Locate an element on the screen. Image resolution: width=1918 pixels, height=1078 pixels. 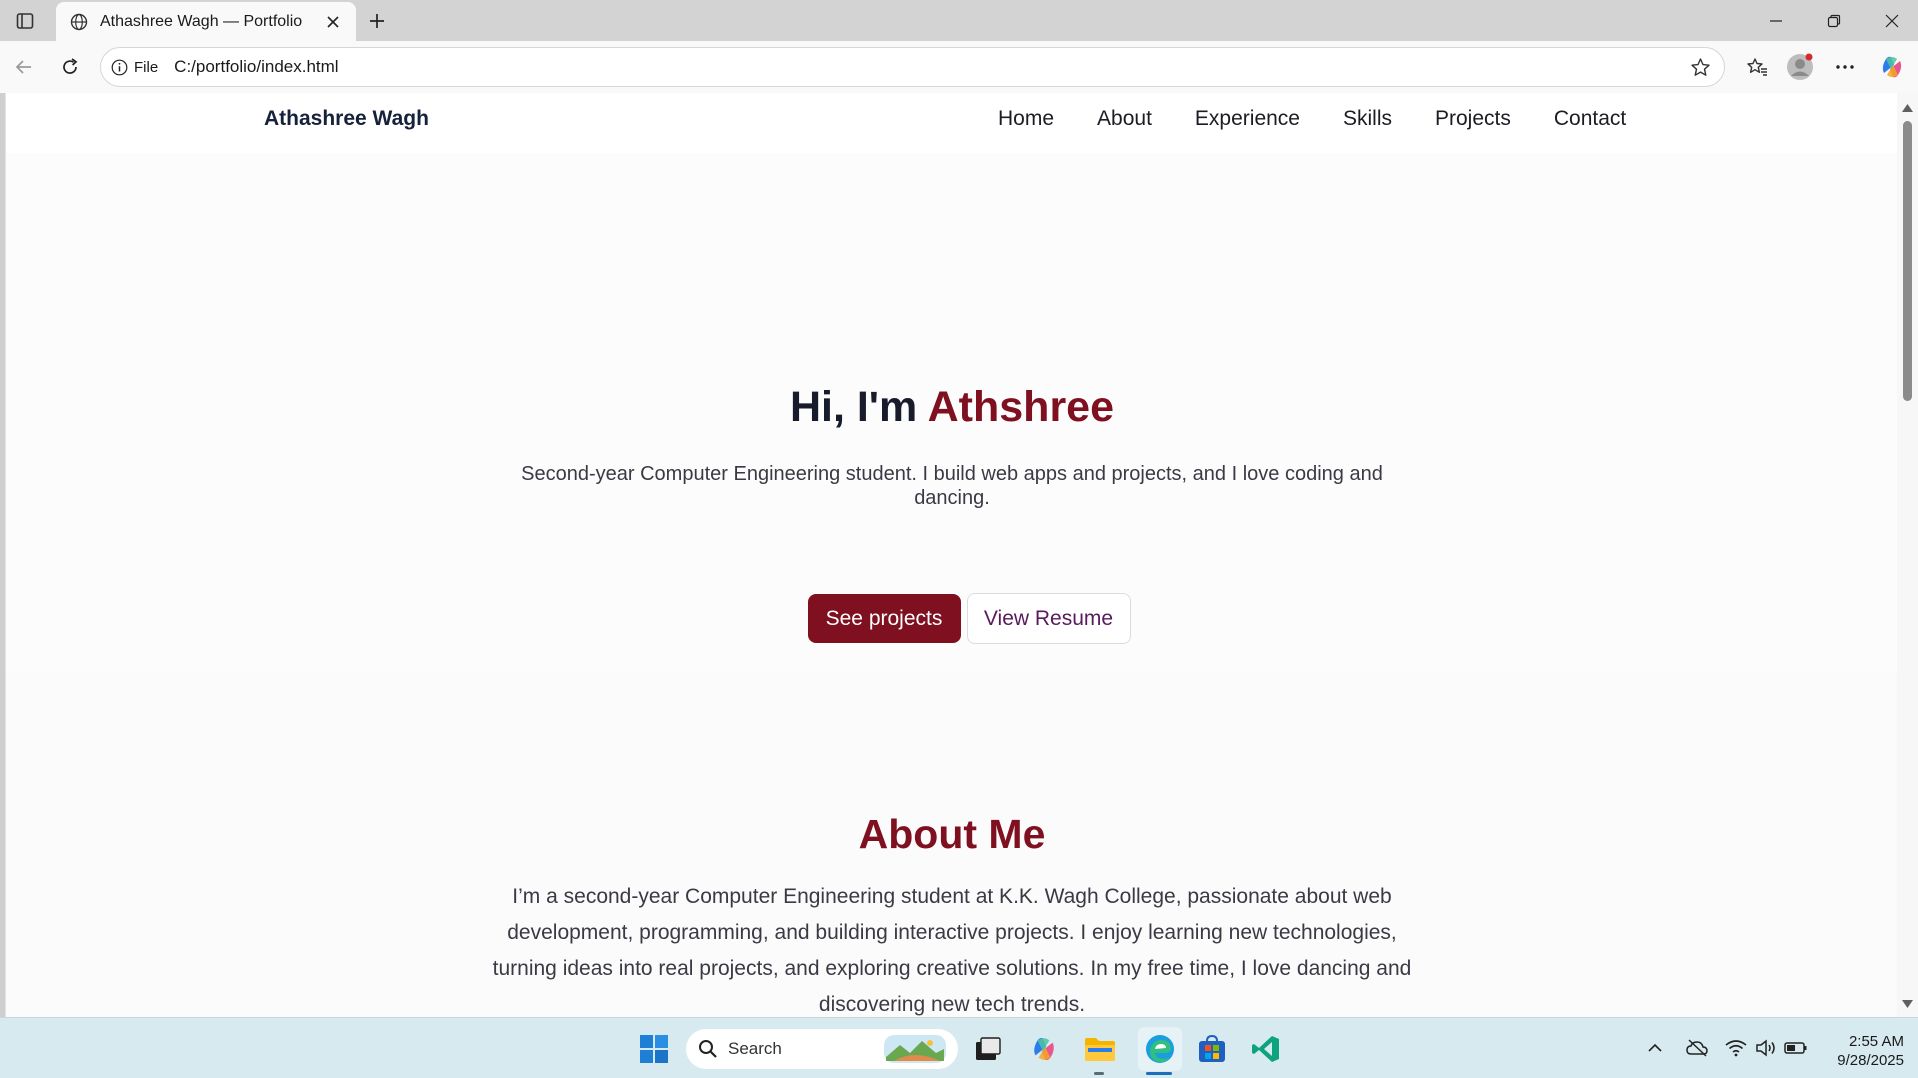
nav-home-link: Home is located at coordinates (1026, 119).